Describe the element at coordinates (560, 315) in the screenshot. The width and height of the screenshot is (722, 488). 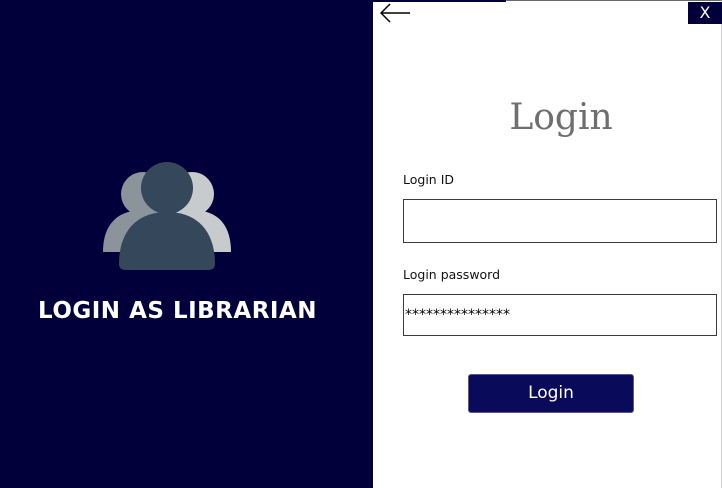
I see `login-password-input` at that location.